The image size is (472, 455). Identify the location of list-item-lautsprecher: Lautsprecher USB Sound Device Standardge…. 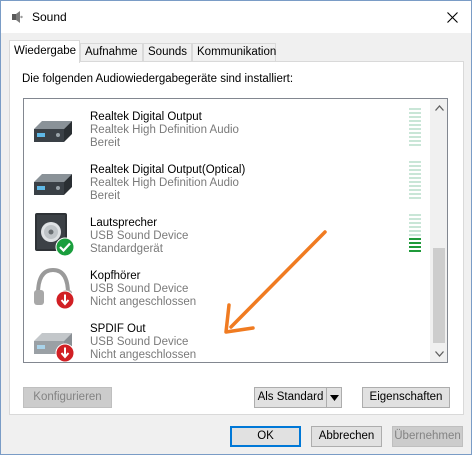
(228, 233).